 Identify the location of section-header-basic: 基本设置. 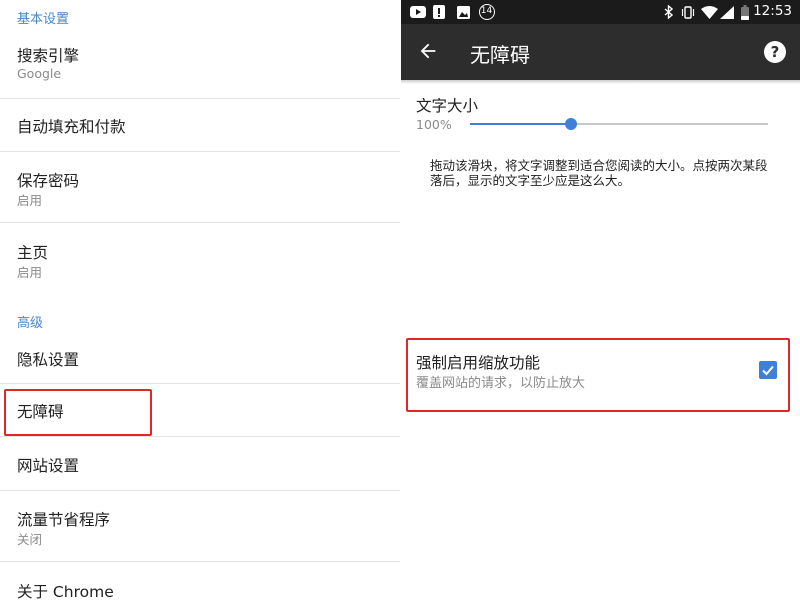
(43, 19).